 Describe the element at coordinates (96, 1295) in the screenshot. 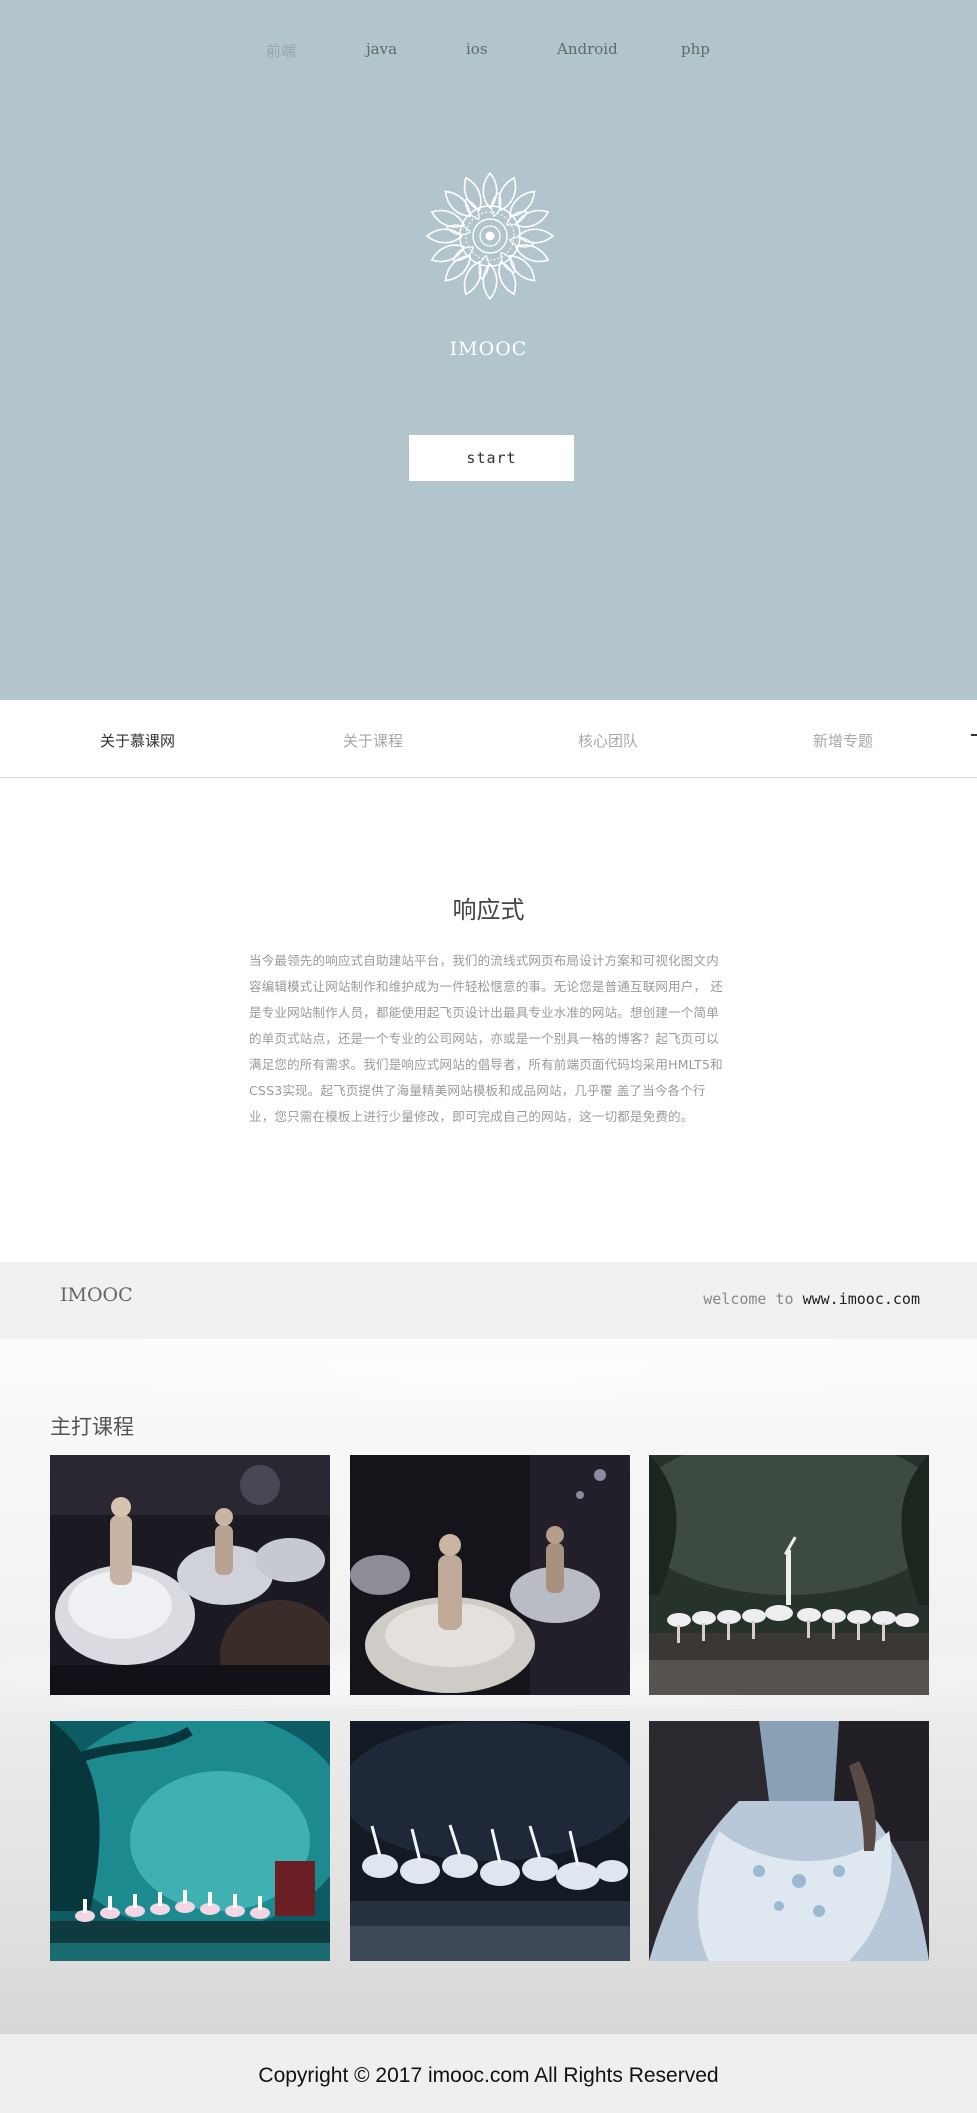

I see `strip-brand: IMOOC` at that location.